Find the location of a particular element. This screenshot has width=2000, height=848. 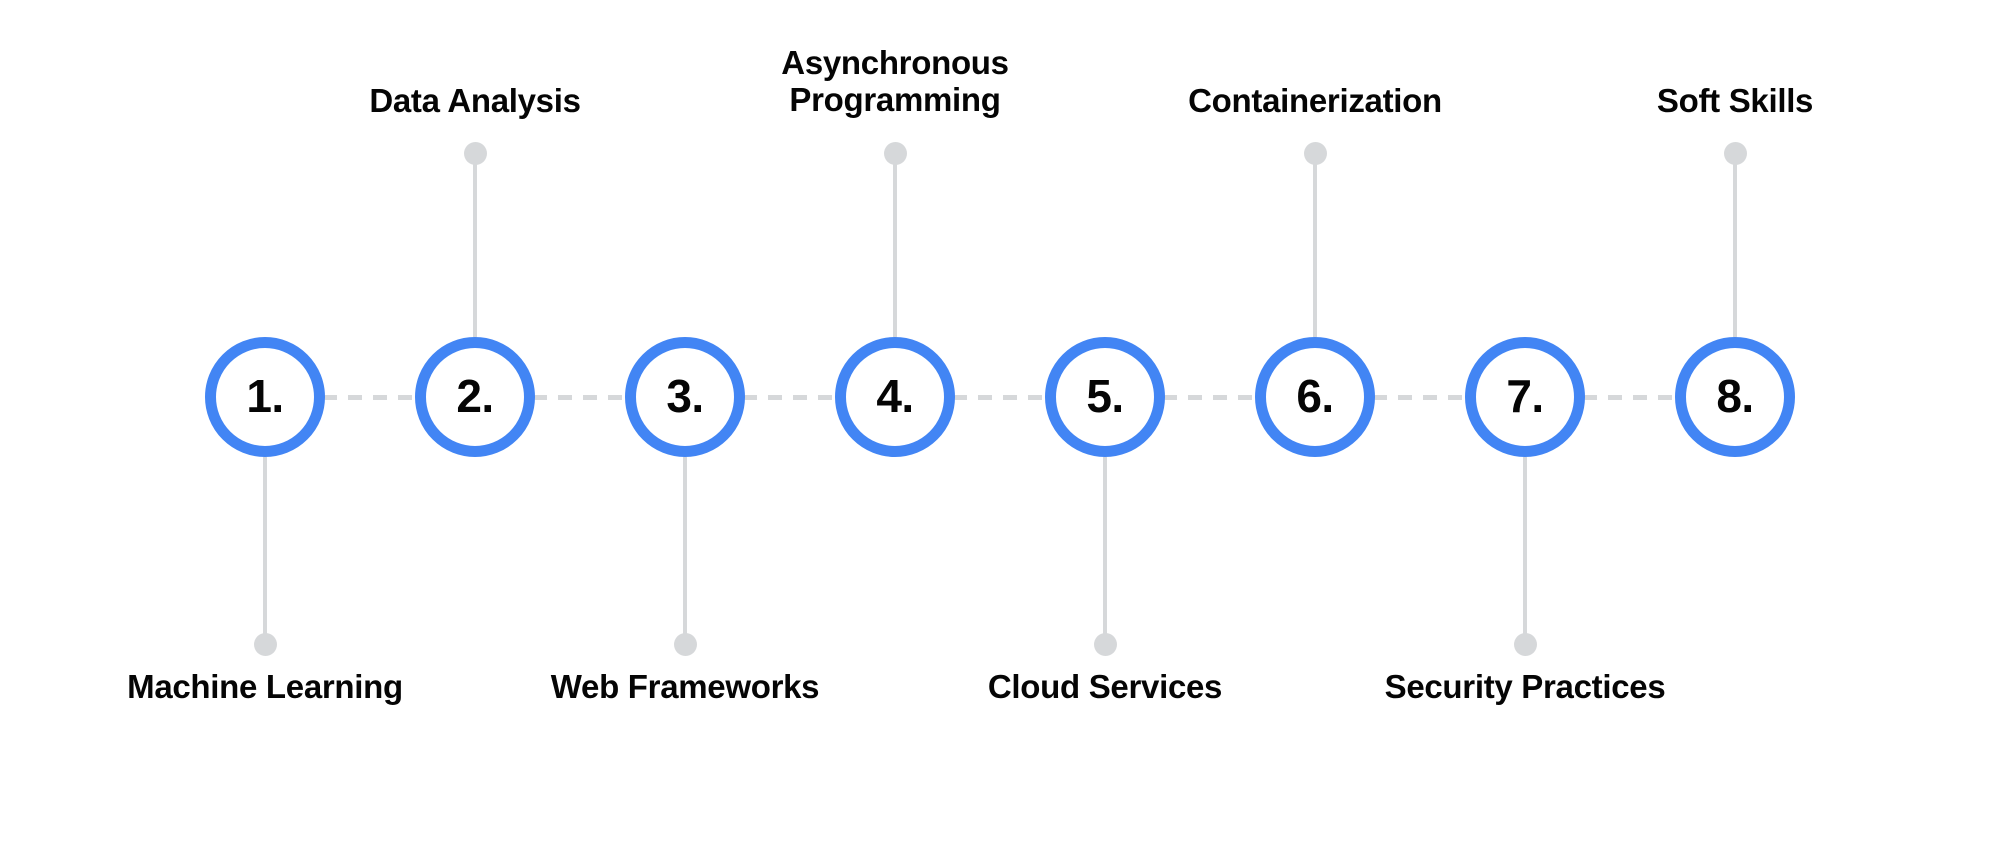

step-label-8: Soft Skills is located at coordinates (1735, 100).